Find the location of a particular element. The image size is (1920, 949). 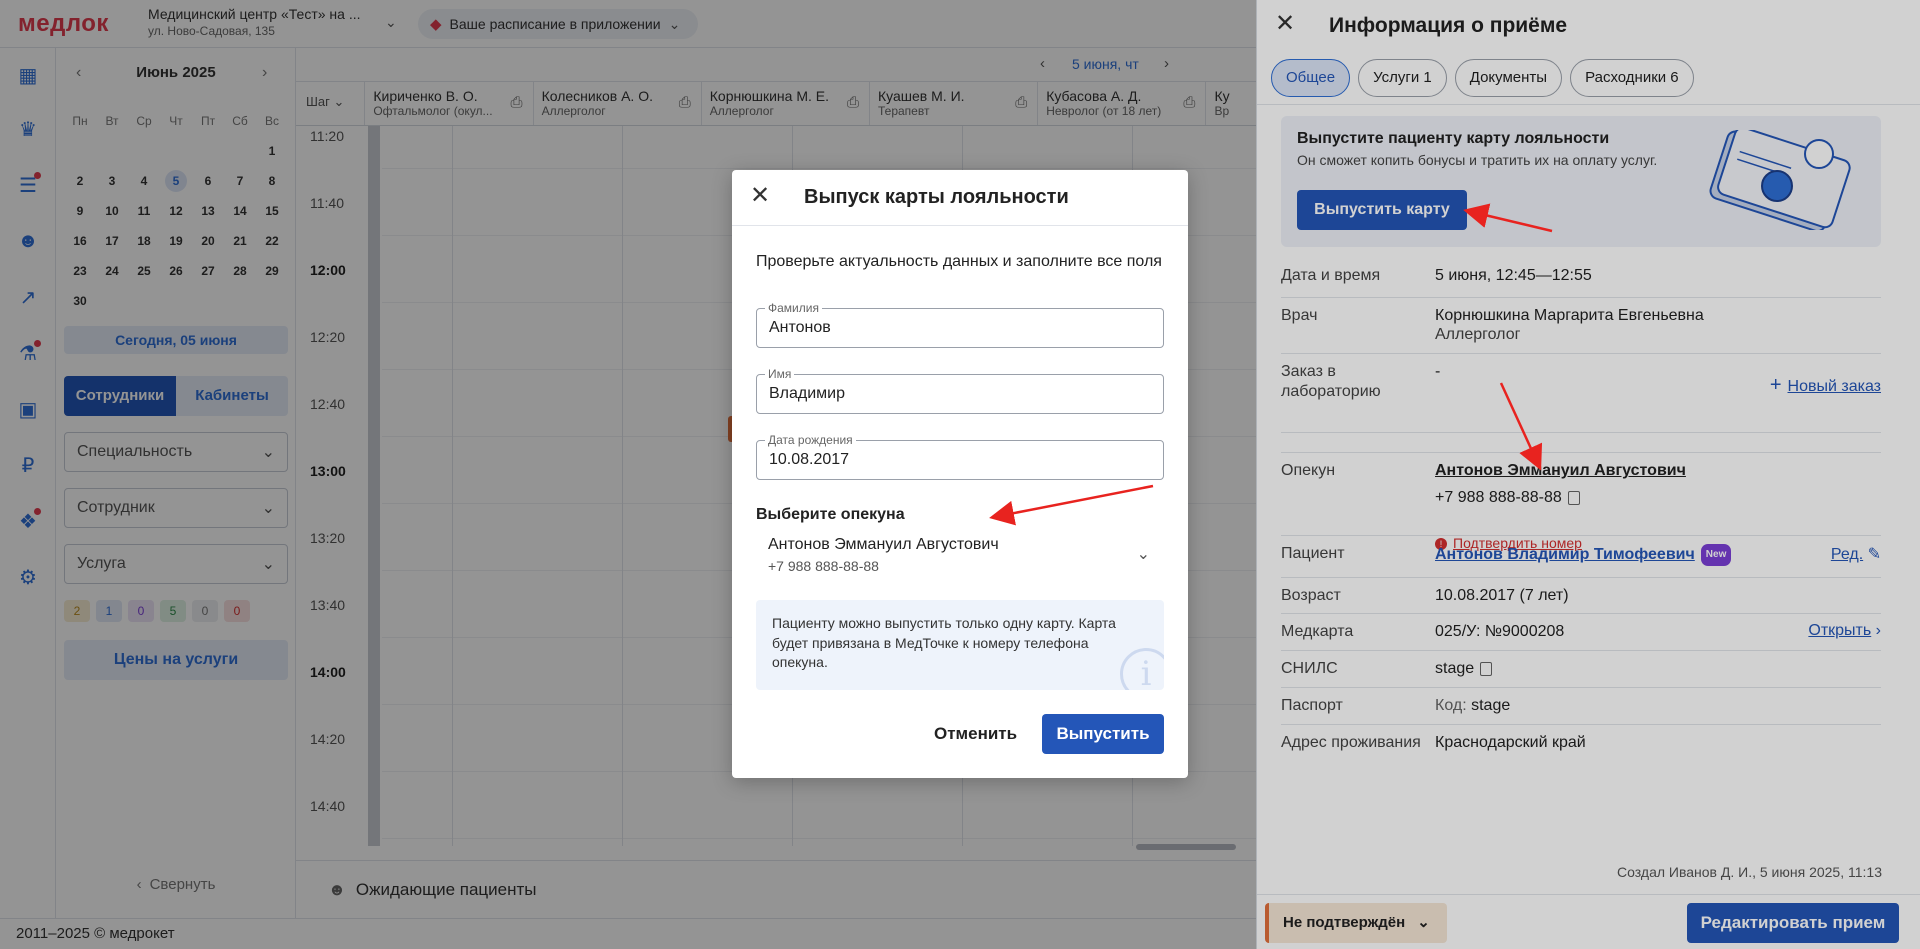

modal-header: ✕ Выпуск карты лояльности is located at coordinates (960, 198).